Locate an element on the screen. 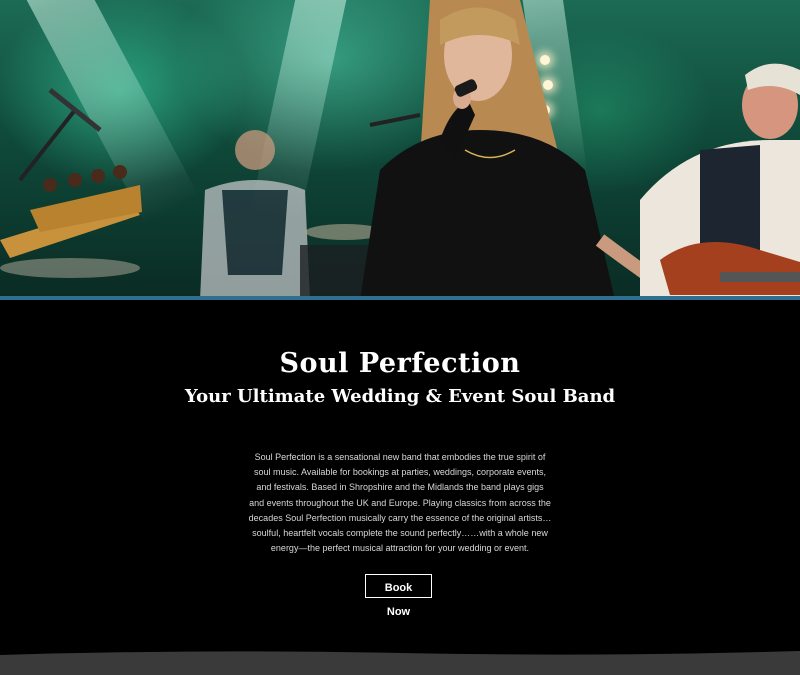  book-now-button: Book Now is located at coordinates (398, 596).